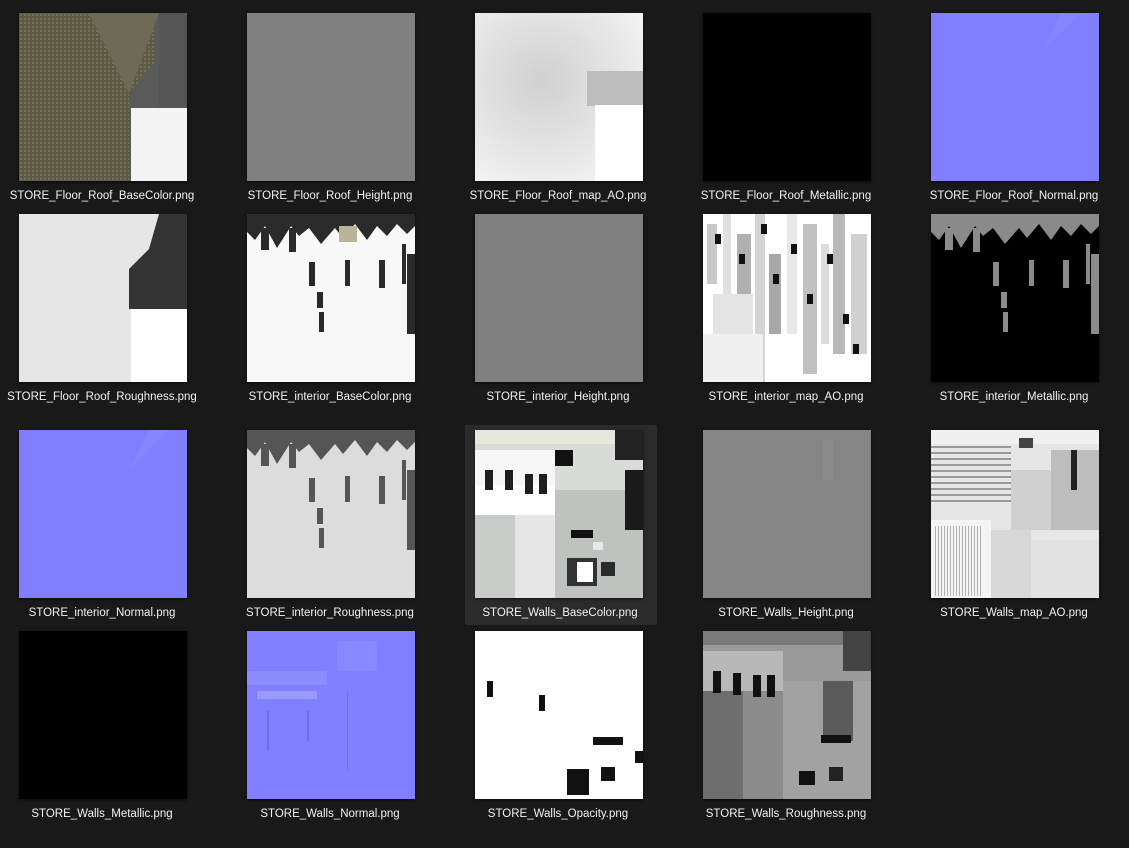  I want to click on file-name: STORE_interior_map_AO.png, so click(786, 397).